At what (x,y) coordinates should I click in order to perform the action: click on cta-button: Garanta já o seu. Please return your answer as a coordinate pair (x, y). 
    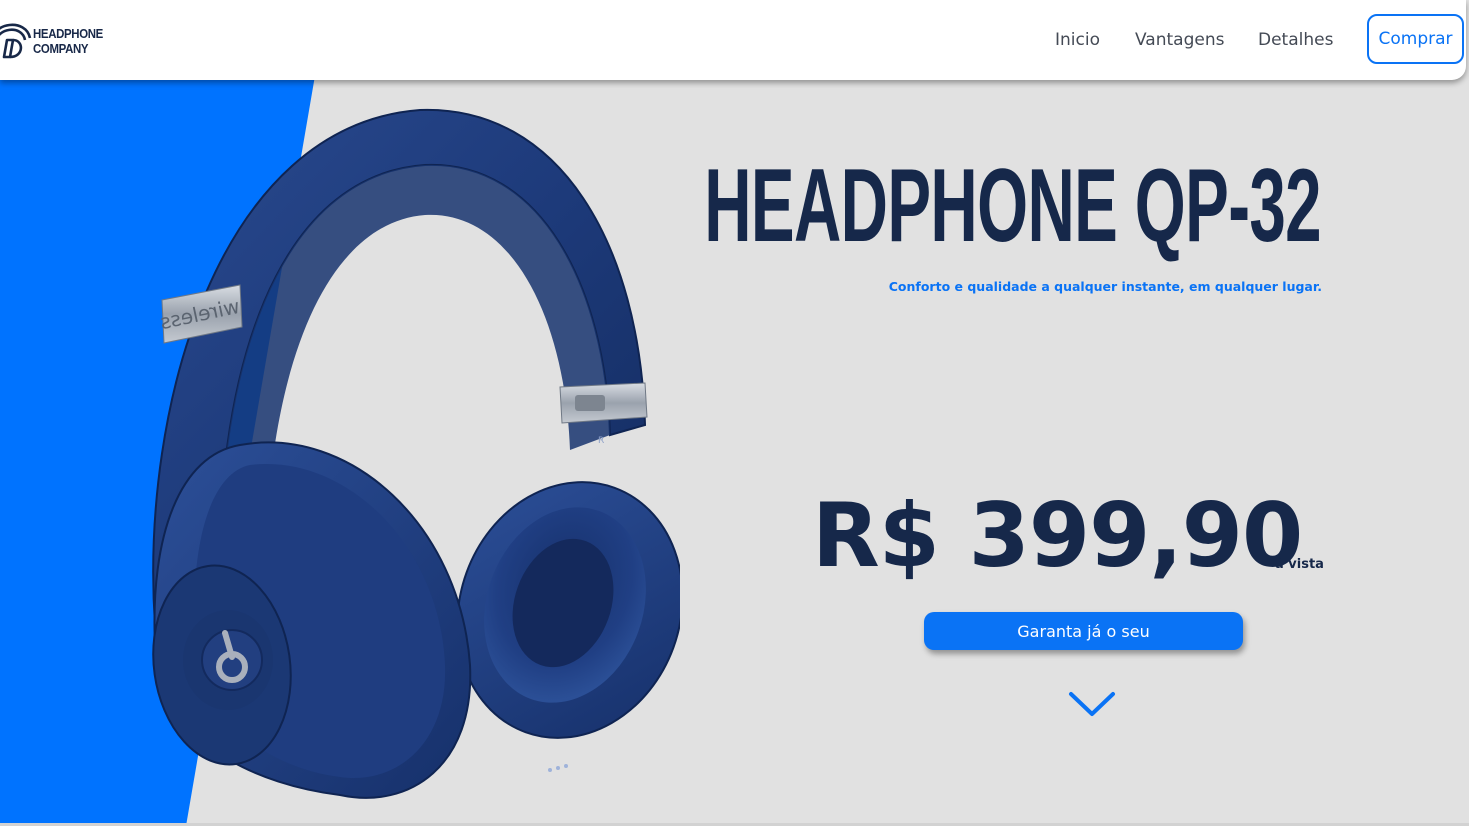
    Looking at the image, I should click on (1083, 631).